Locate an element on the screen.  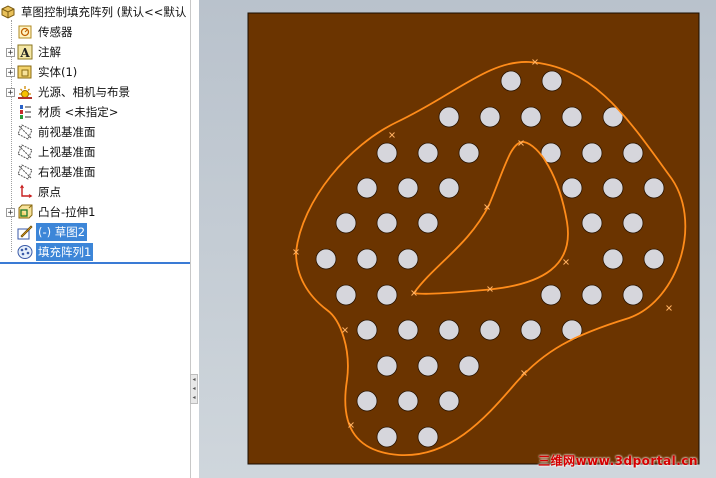
tree-item-boss-extrude: + 凸台-拉伸1 is located at coordinates (98, 212).